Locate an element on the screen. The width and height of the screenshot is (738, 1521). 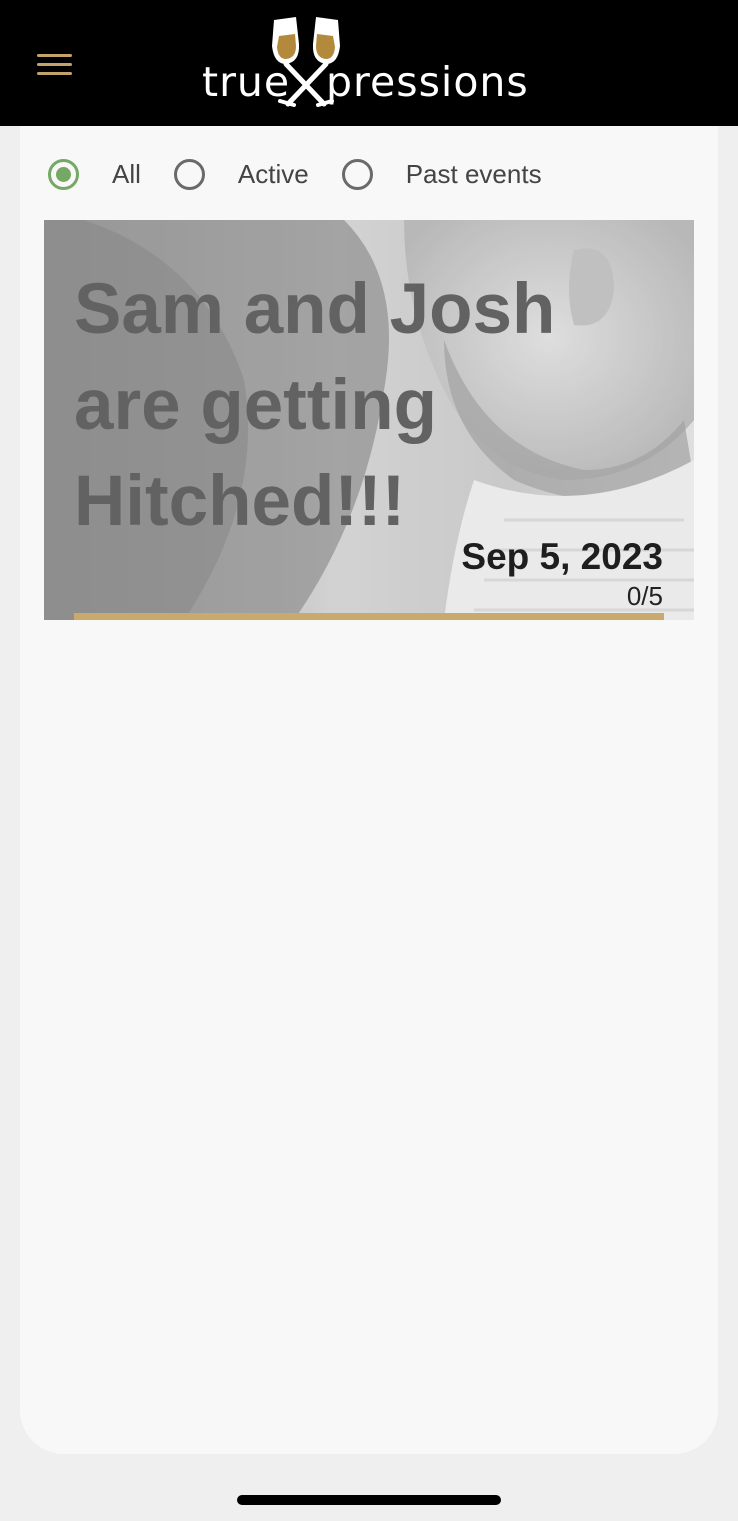
truexpressions-logo: true pressions is located at coordinates (370, 64).